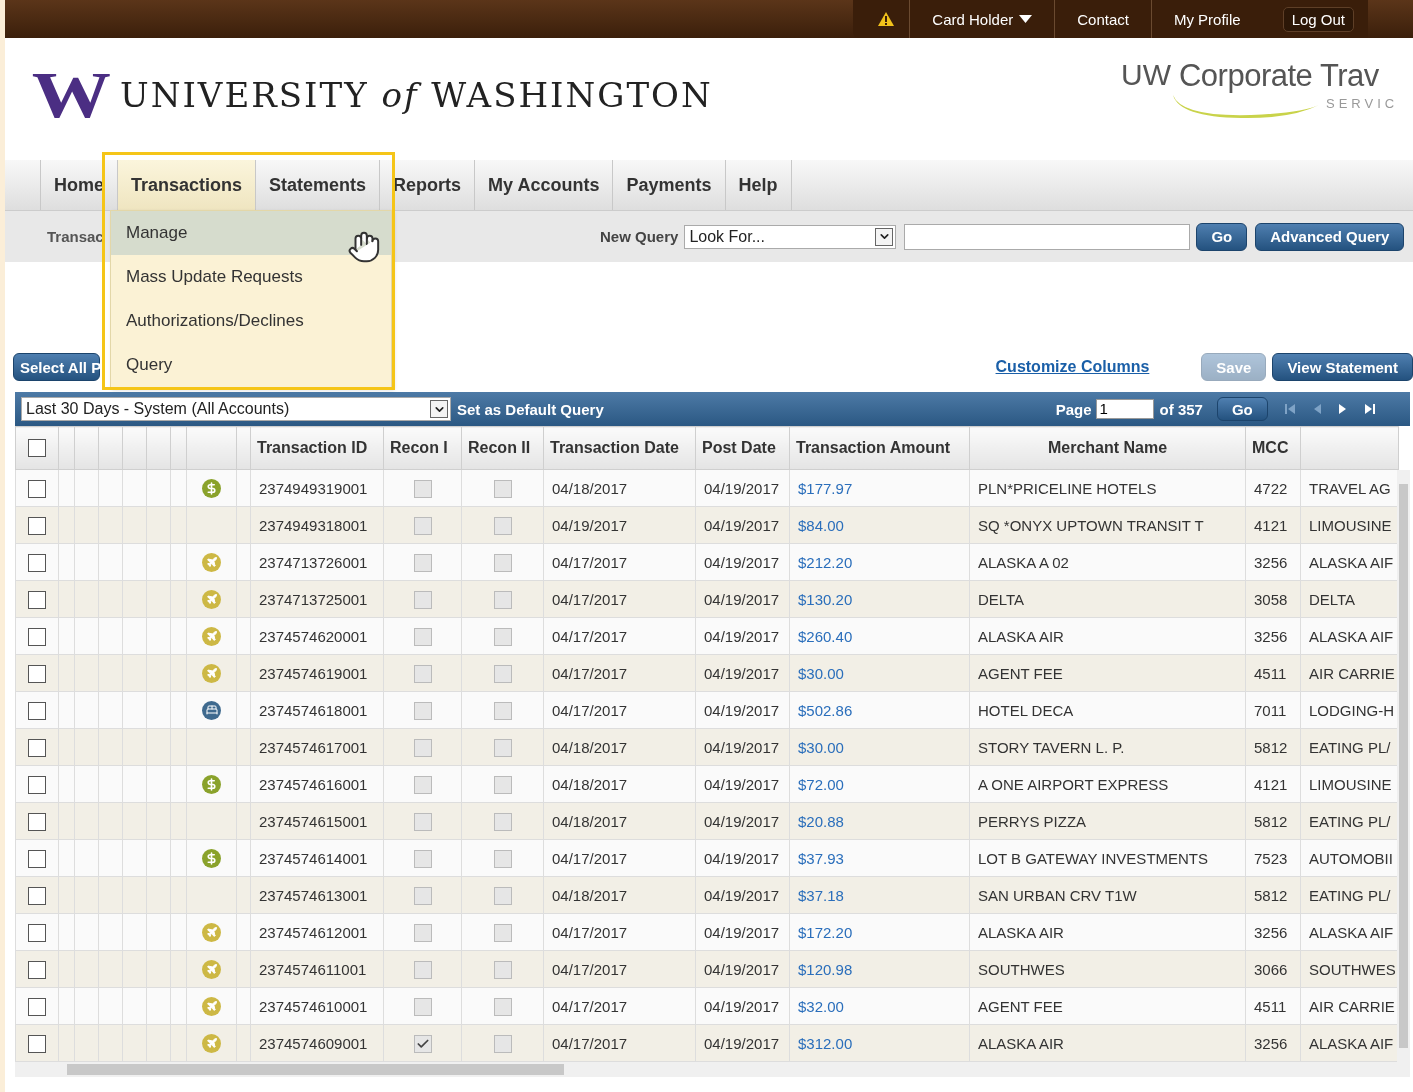 Image resolution: width=1413 pixels, height=1092 pixels. I want to click on go-button: Go, so click(1222, 236).